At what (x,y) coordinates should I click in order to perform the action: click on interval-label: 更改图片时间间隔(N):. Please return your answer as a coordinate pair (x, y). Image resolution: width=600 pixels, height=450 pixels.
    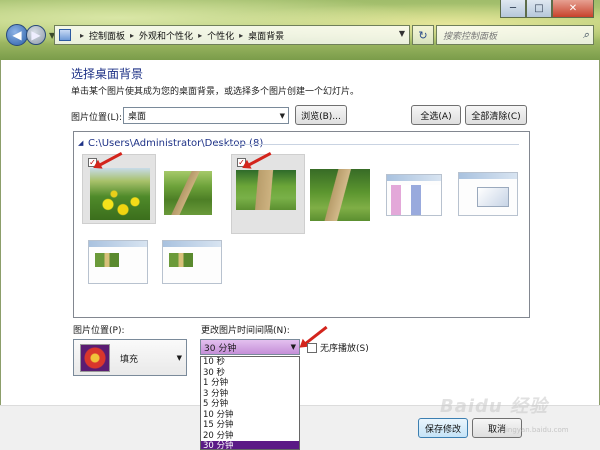
    Looking at the image, I should click on (245, 331).